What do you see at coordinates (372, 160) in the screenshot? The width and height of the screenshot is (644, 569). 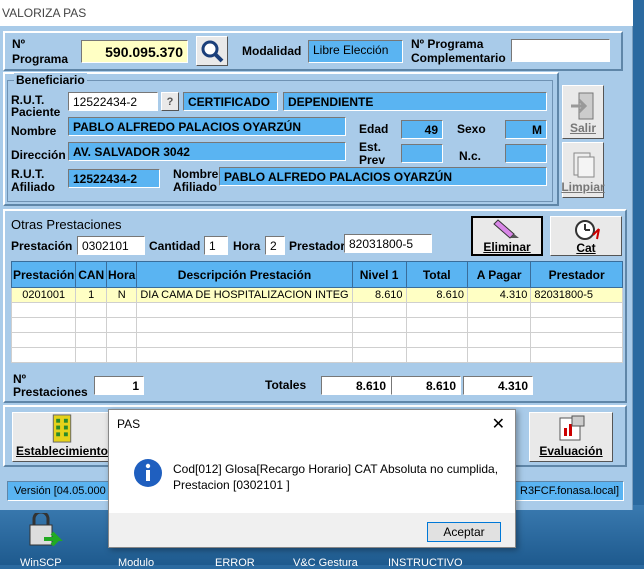 I see `estprev-label-2: Prev` at bounding box center [372, 160].